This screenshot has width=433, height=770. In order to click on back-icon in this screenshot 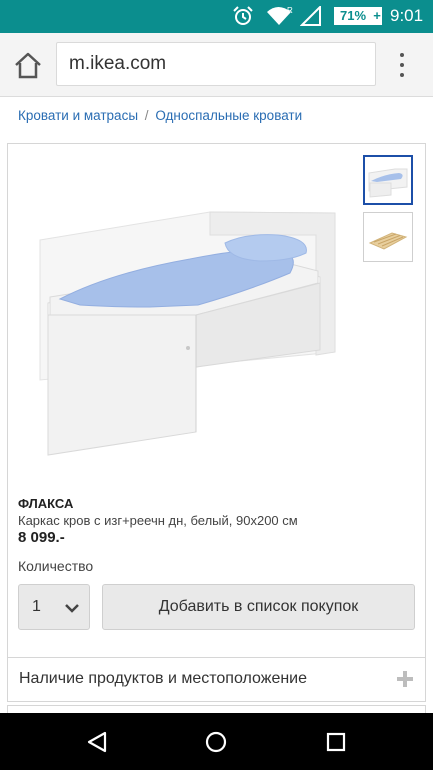, I will do `click(97, 742)`.